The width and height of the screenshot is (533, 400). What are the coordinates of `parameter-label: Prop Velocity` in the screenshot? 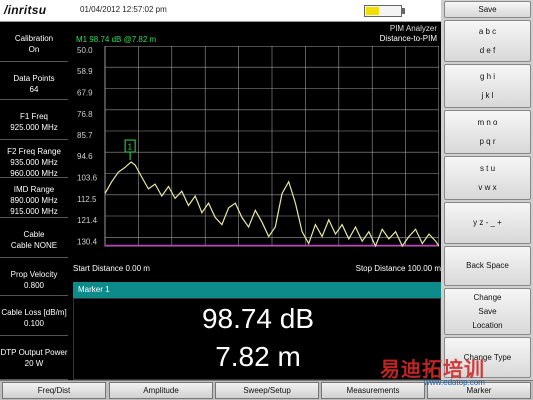 It's located at (34, 274).